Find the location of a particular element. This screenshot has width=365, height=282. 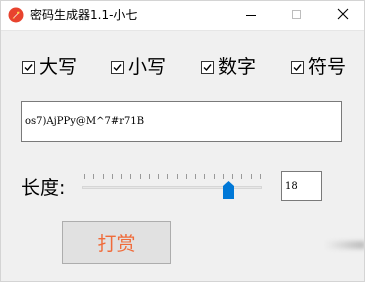

password-output-field: os7)AjPPy@M^7#r71B is located at coordinates (181, 121).